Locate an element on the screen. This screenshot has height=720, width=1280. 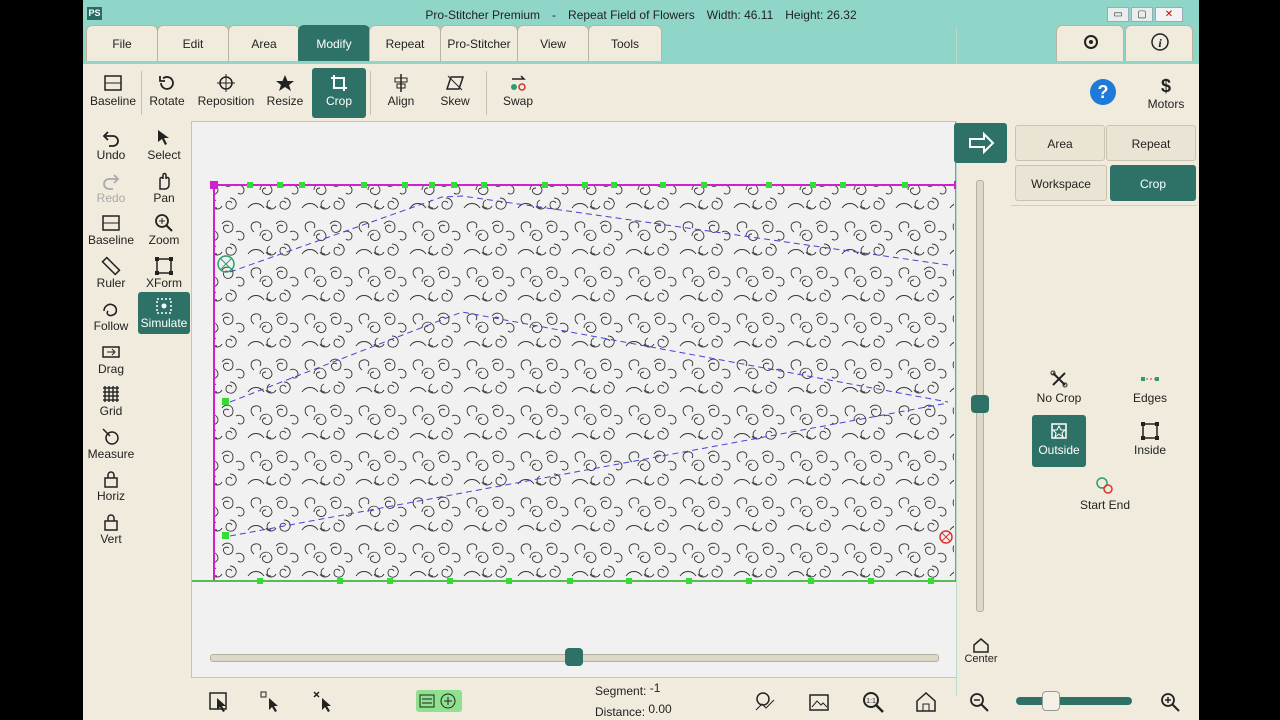
outside-option: Outside is located at coordinates (1059, 441).